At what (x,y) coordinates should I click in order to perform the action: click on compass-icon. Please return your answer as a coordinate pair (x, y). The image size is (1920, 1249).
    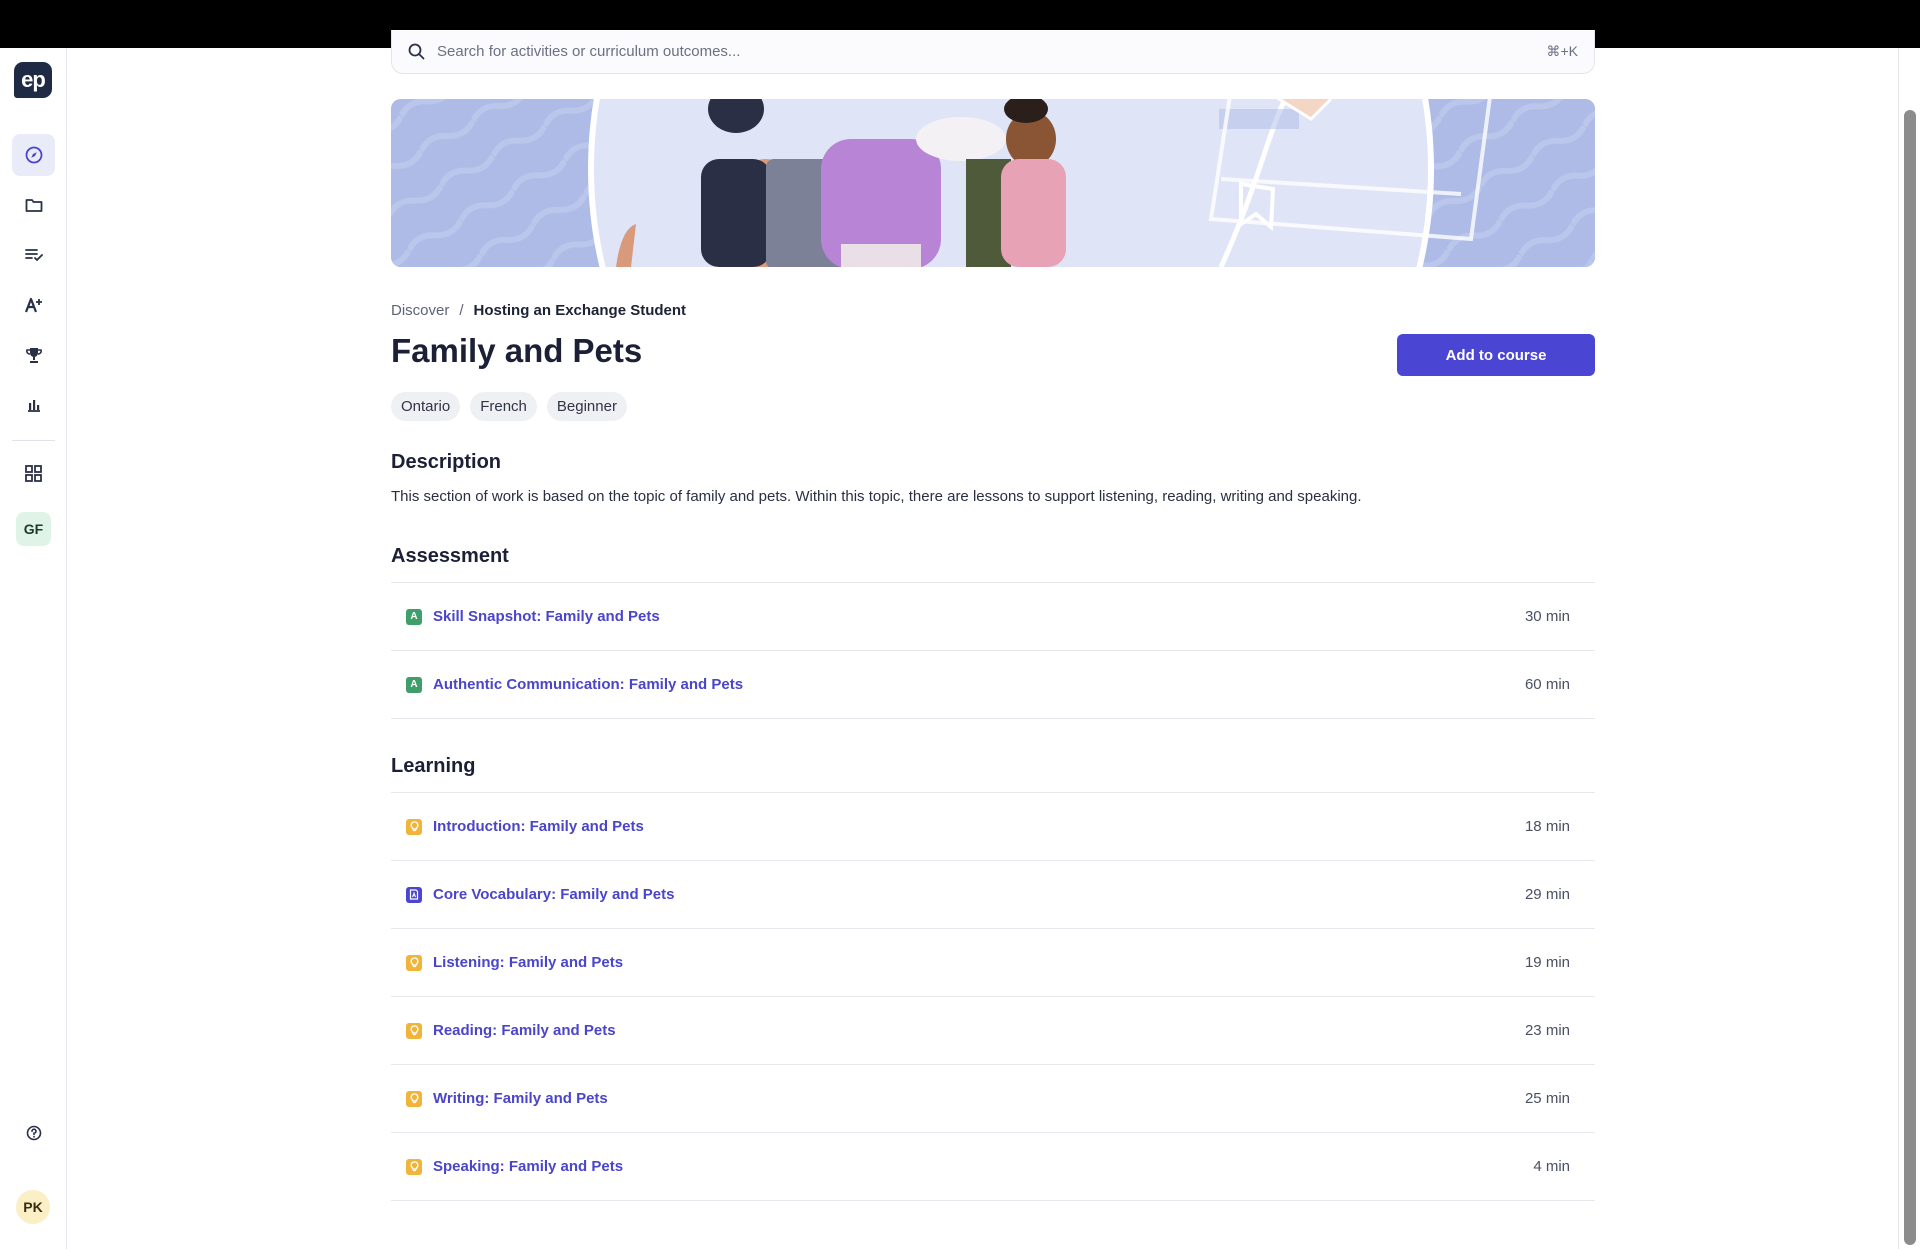
    Looking at the image, I should click on (33, 155).